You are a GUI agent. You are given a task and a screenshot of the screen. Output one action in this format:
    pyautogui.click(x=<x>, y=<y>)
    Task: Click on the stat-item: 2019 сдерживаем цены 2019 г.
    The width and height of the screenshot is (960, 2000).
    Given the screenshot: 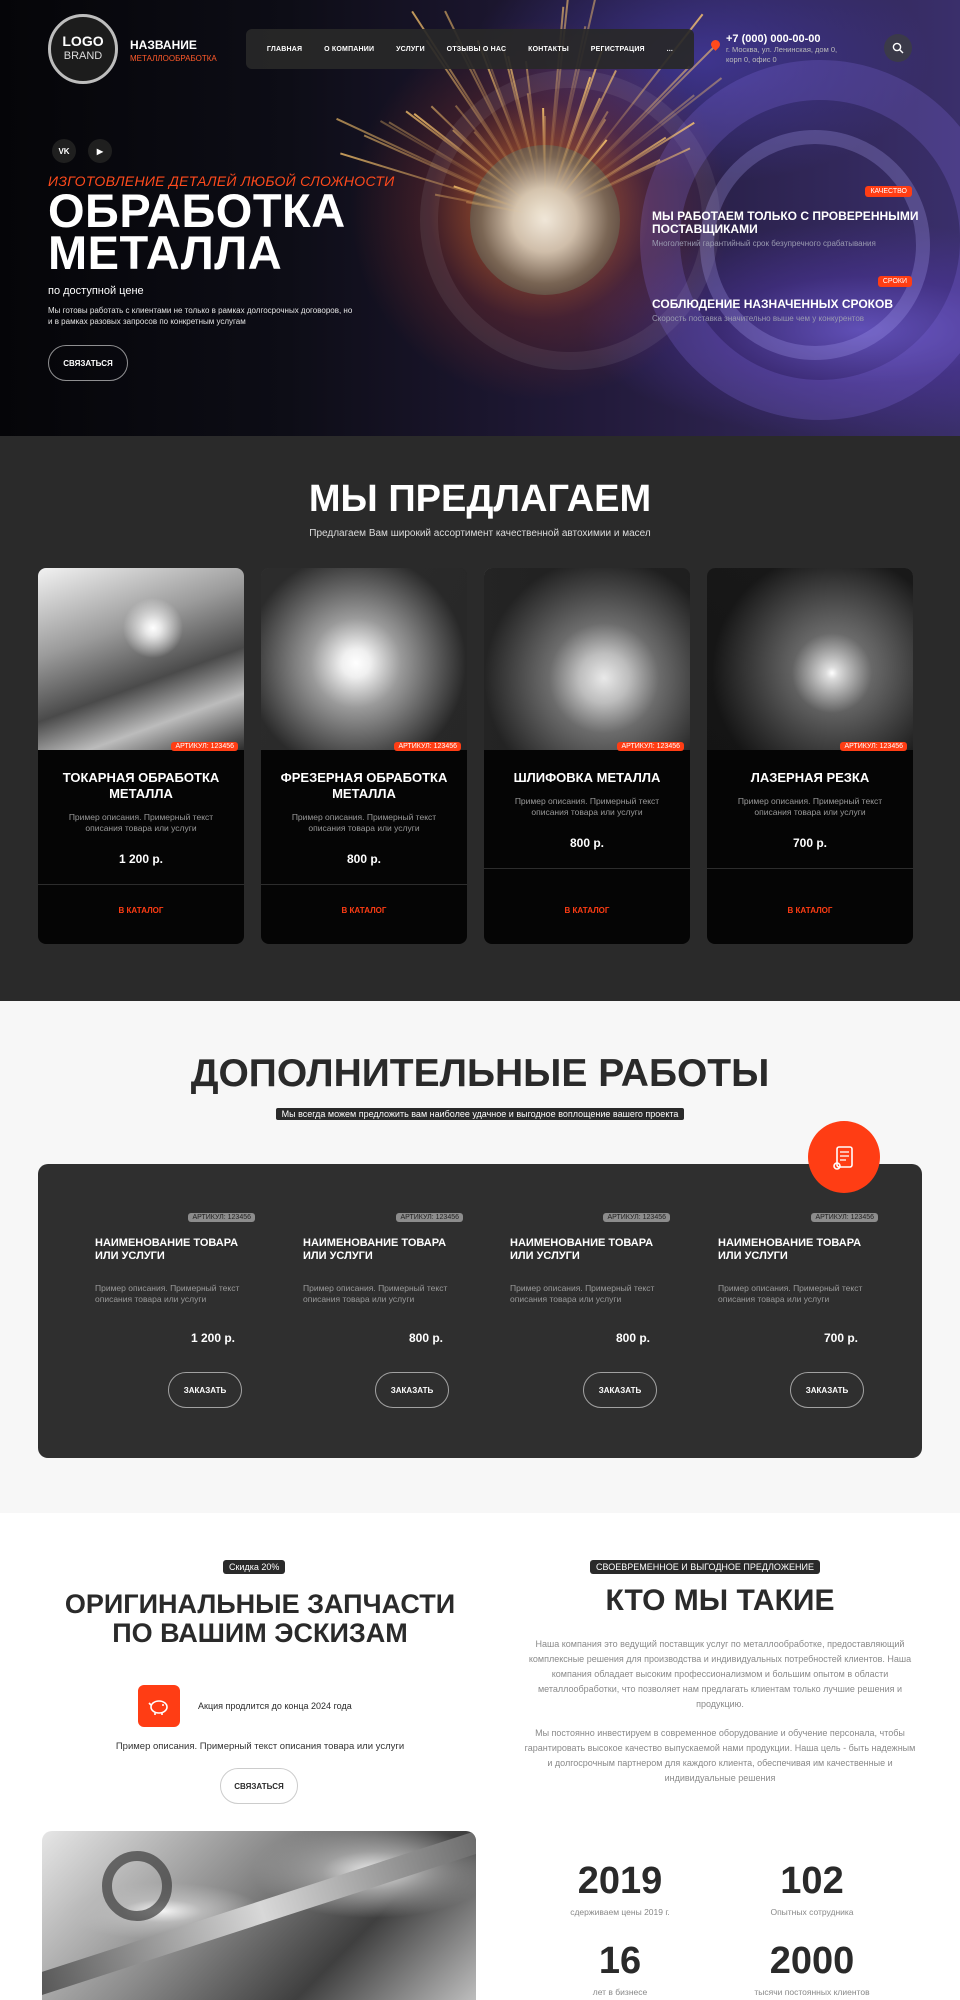 What is the action you would take?
    pyautogui.click(x=620, y=1888)
    